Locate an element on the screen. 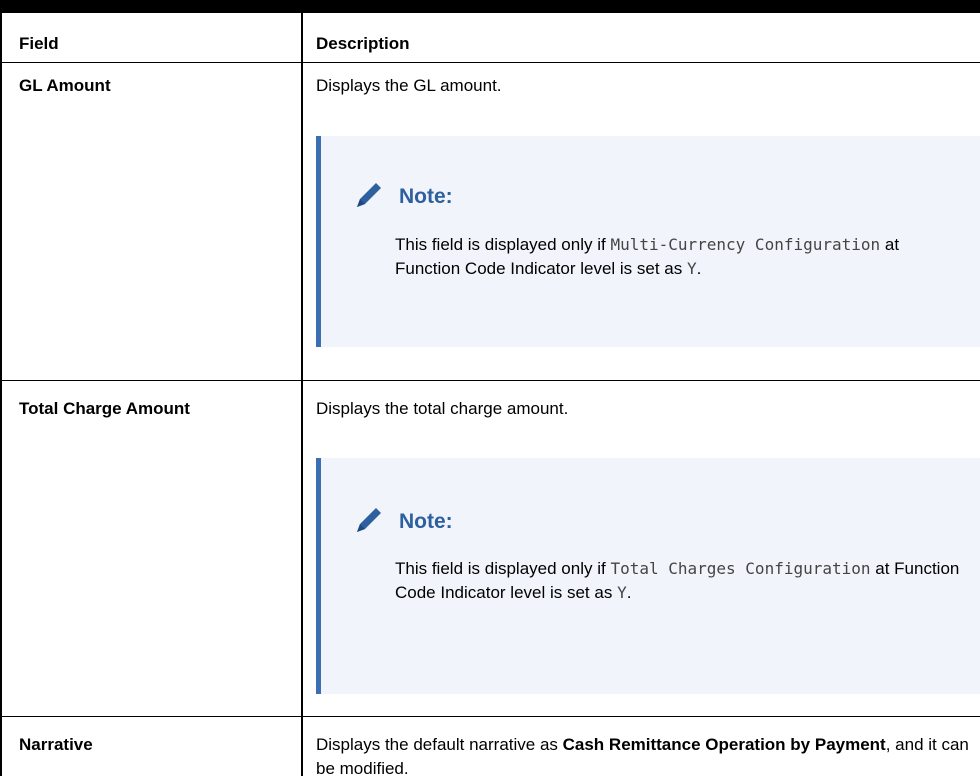 The height and width of the screenshot is (781, 980). row-description-total-charge-amount: Displays the total charge amount. is located at coordinates (442, 408).